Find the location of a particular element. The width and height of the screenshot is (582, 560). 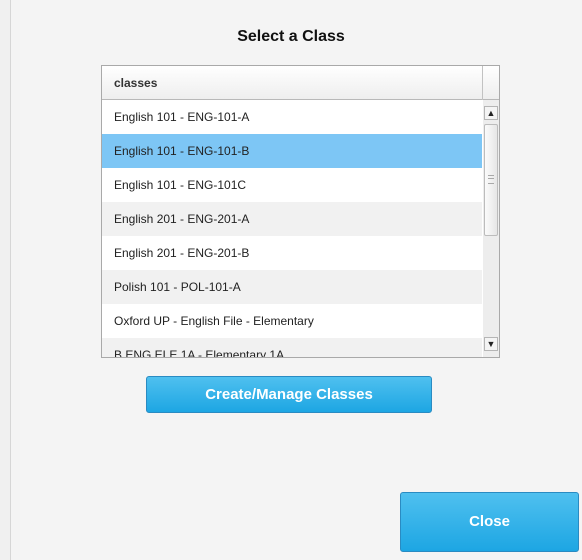

class-list-item: English 201 - ENG-201-B is located at coordinates (292, 253).